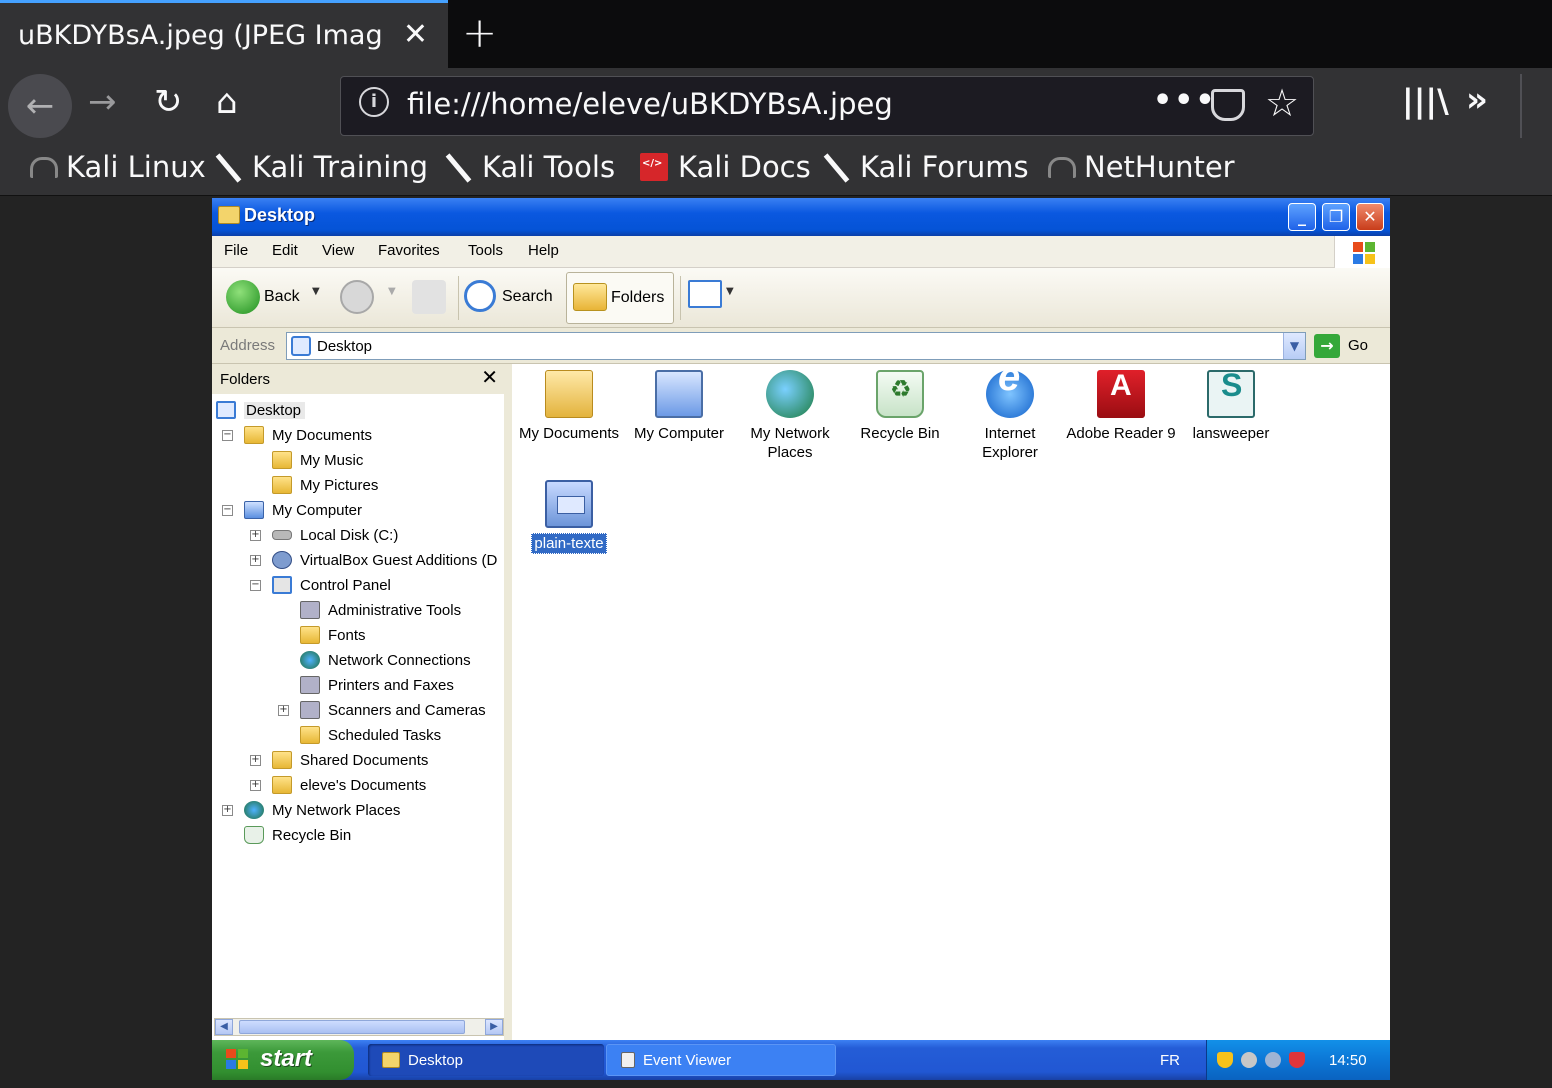 This screenshot has width=1552, height=1088. What do you see at coordinates (1336, 217) in the screenshot?
I see `restore-icon: ❐` at bounding box center [1336, 217].